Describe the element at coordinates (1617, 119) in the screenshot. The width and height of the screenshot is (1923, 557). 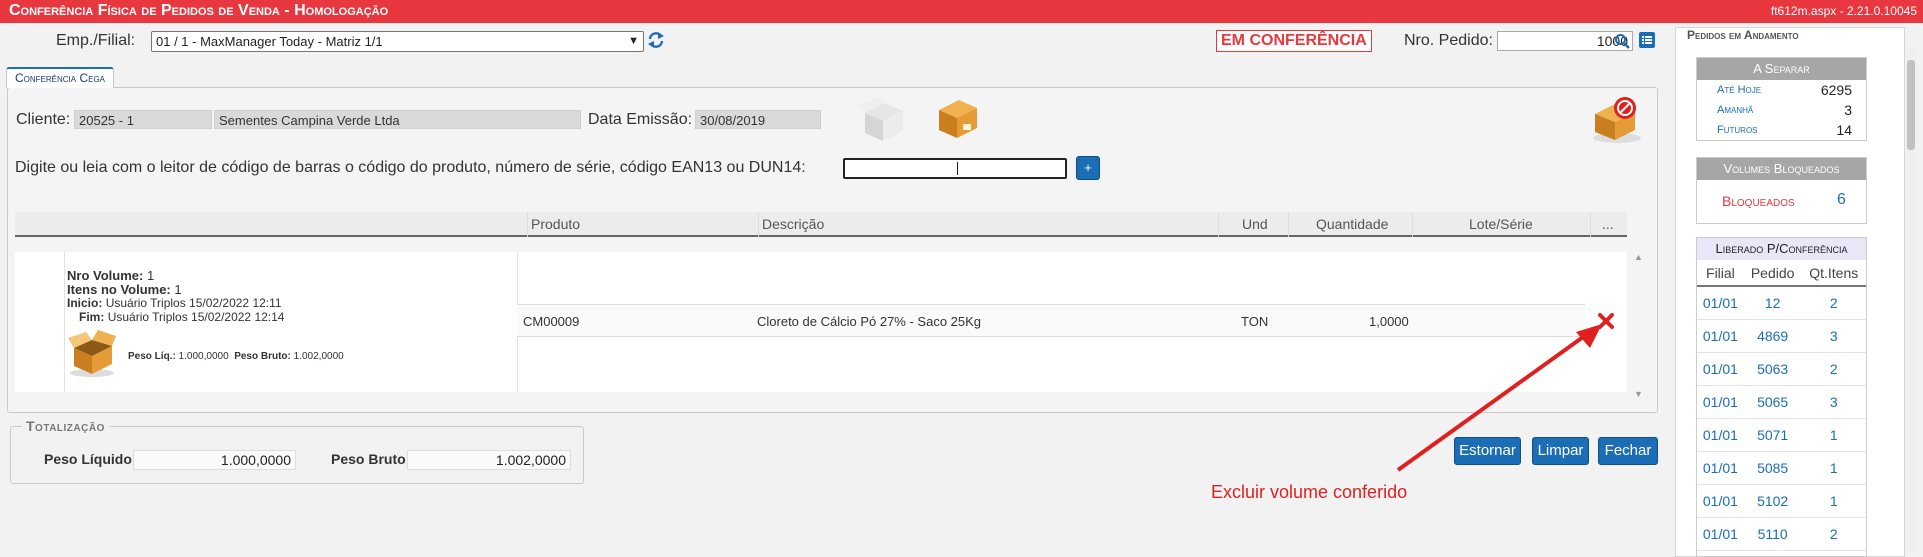
I see `blocked-box-icon` at that location.